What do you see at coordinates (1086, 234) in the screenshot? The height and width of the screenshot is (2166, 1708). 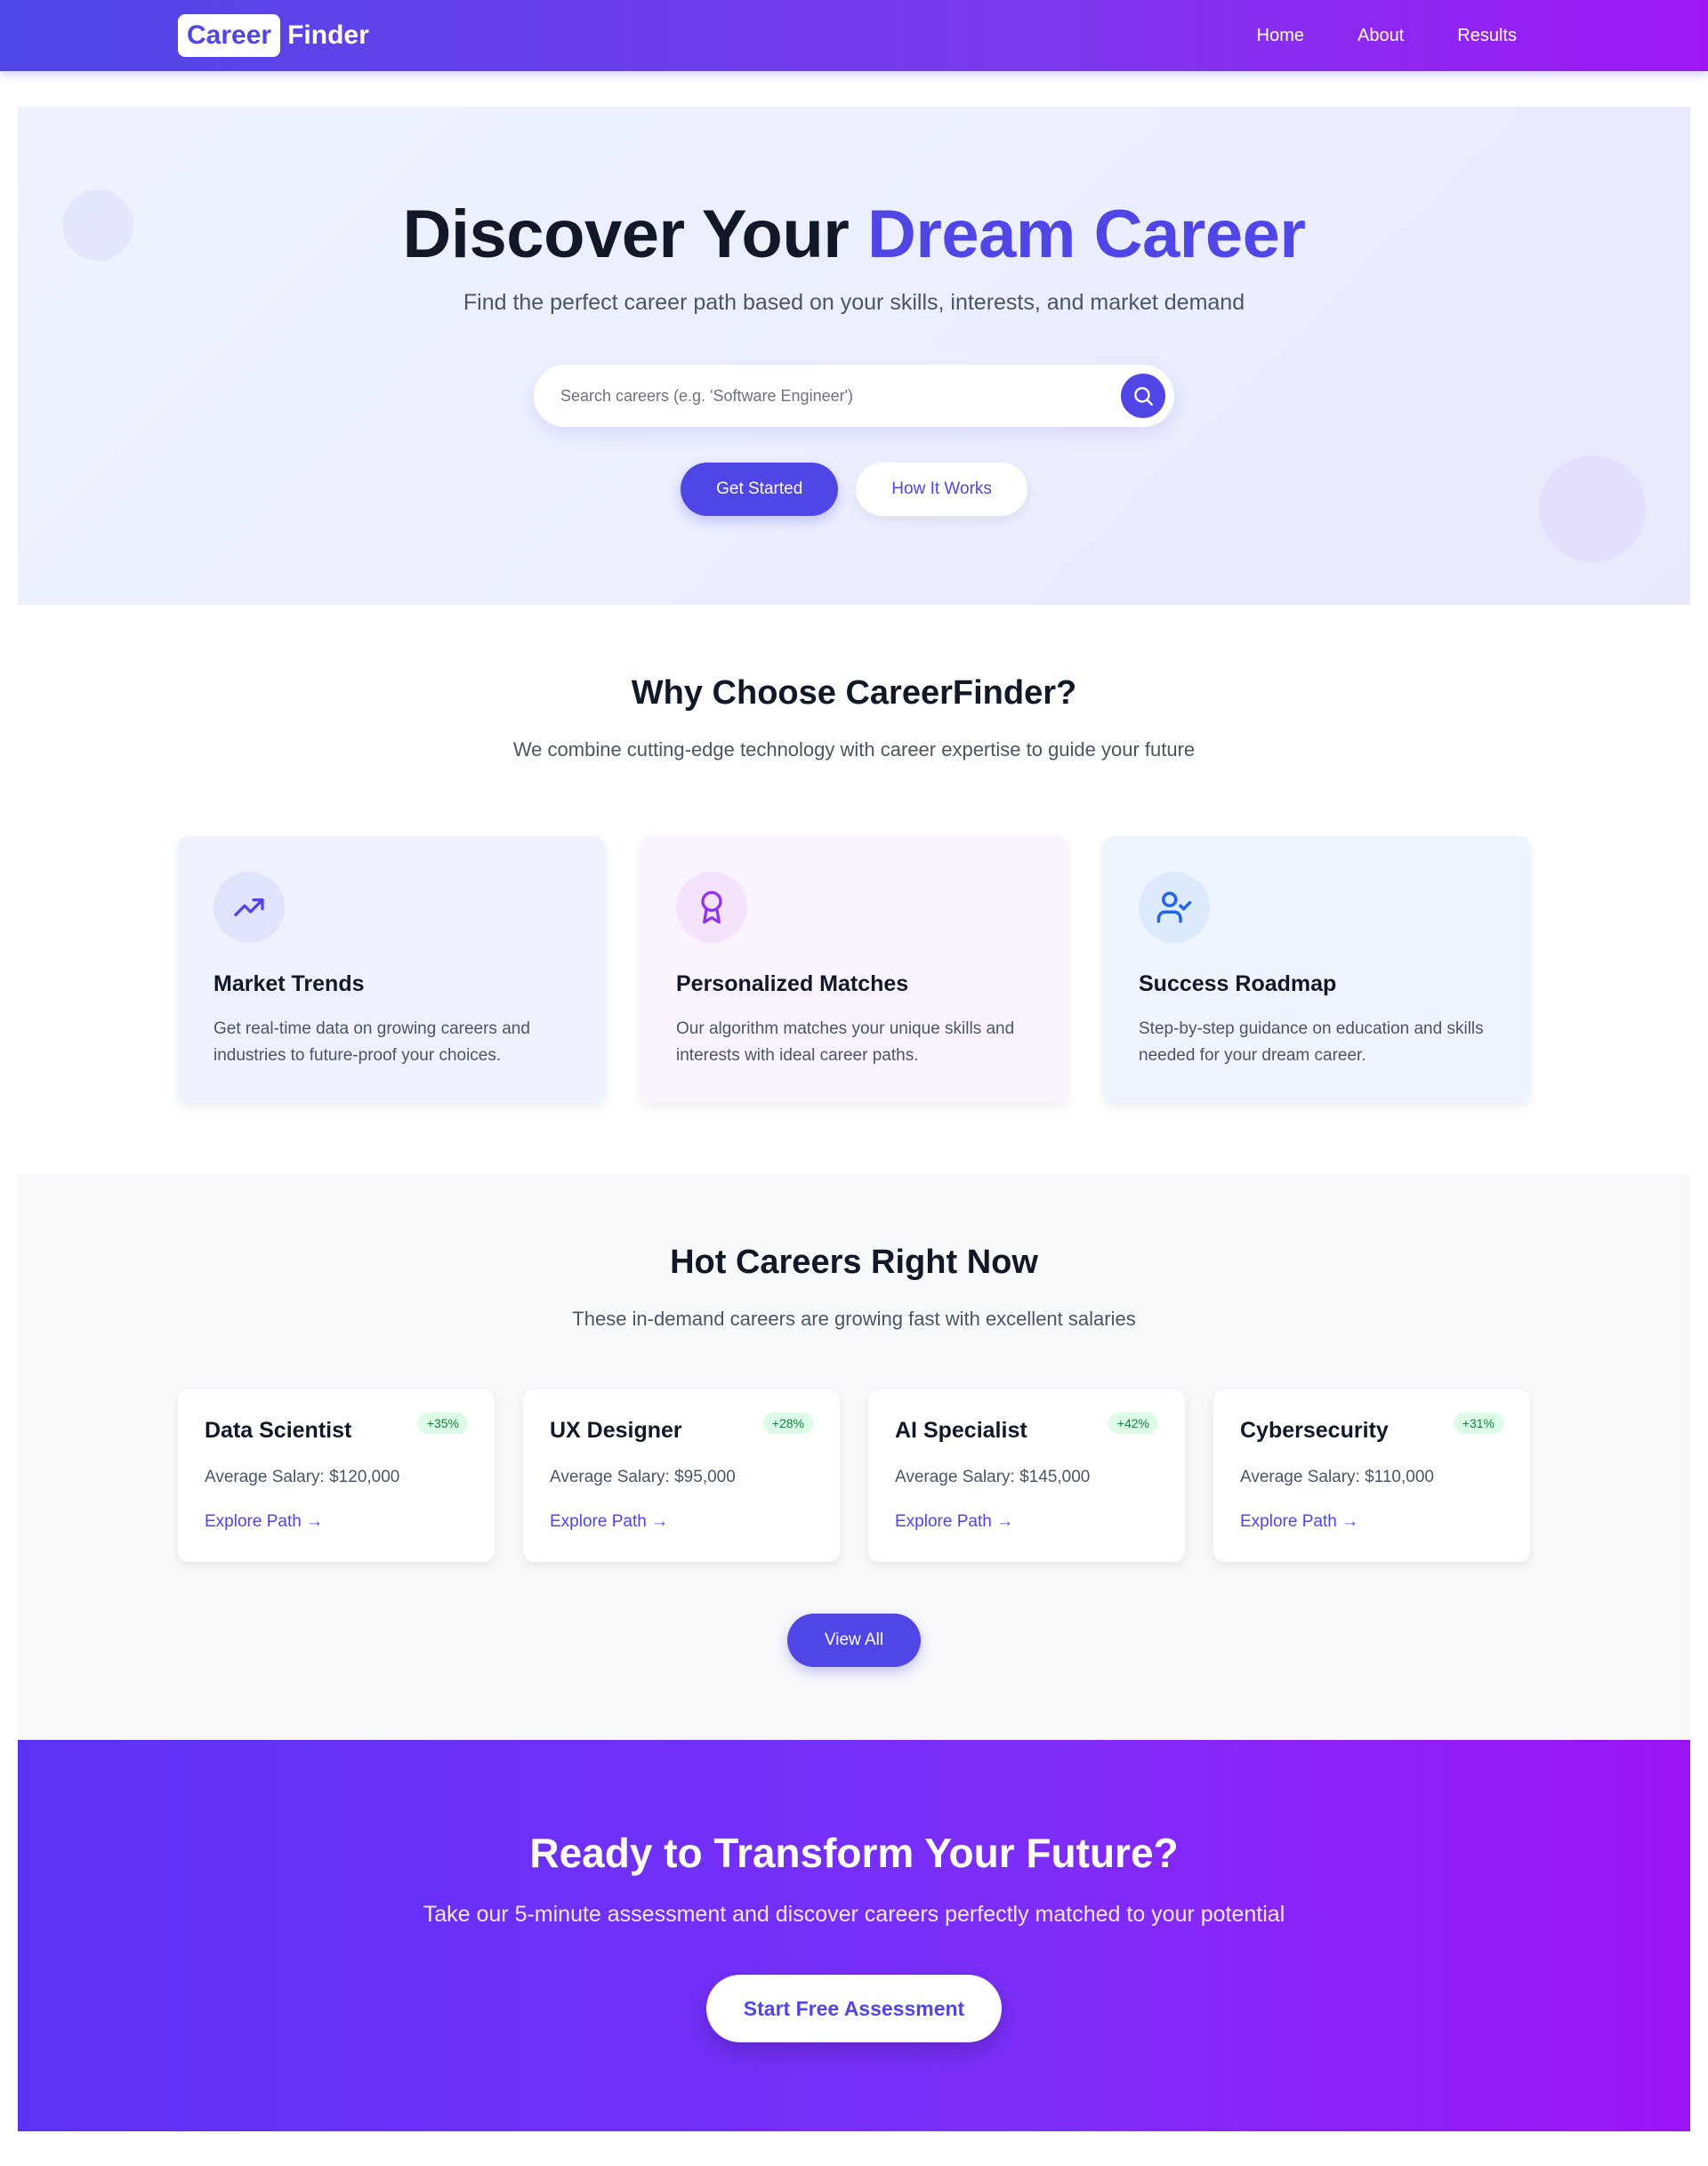 I see `hero-title-accent: Dream Career` at bounding box center [1086, 234].